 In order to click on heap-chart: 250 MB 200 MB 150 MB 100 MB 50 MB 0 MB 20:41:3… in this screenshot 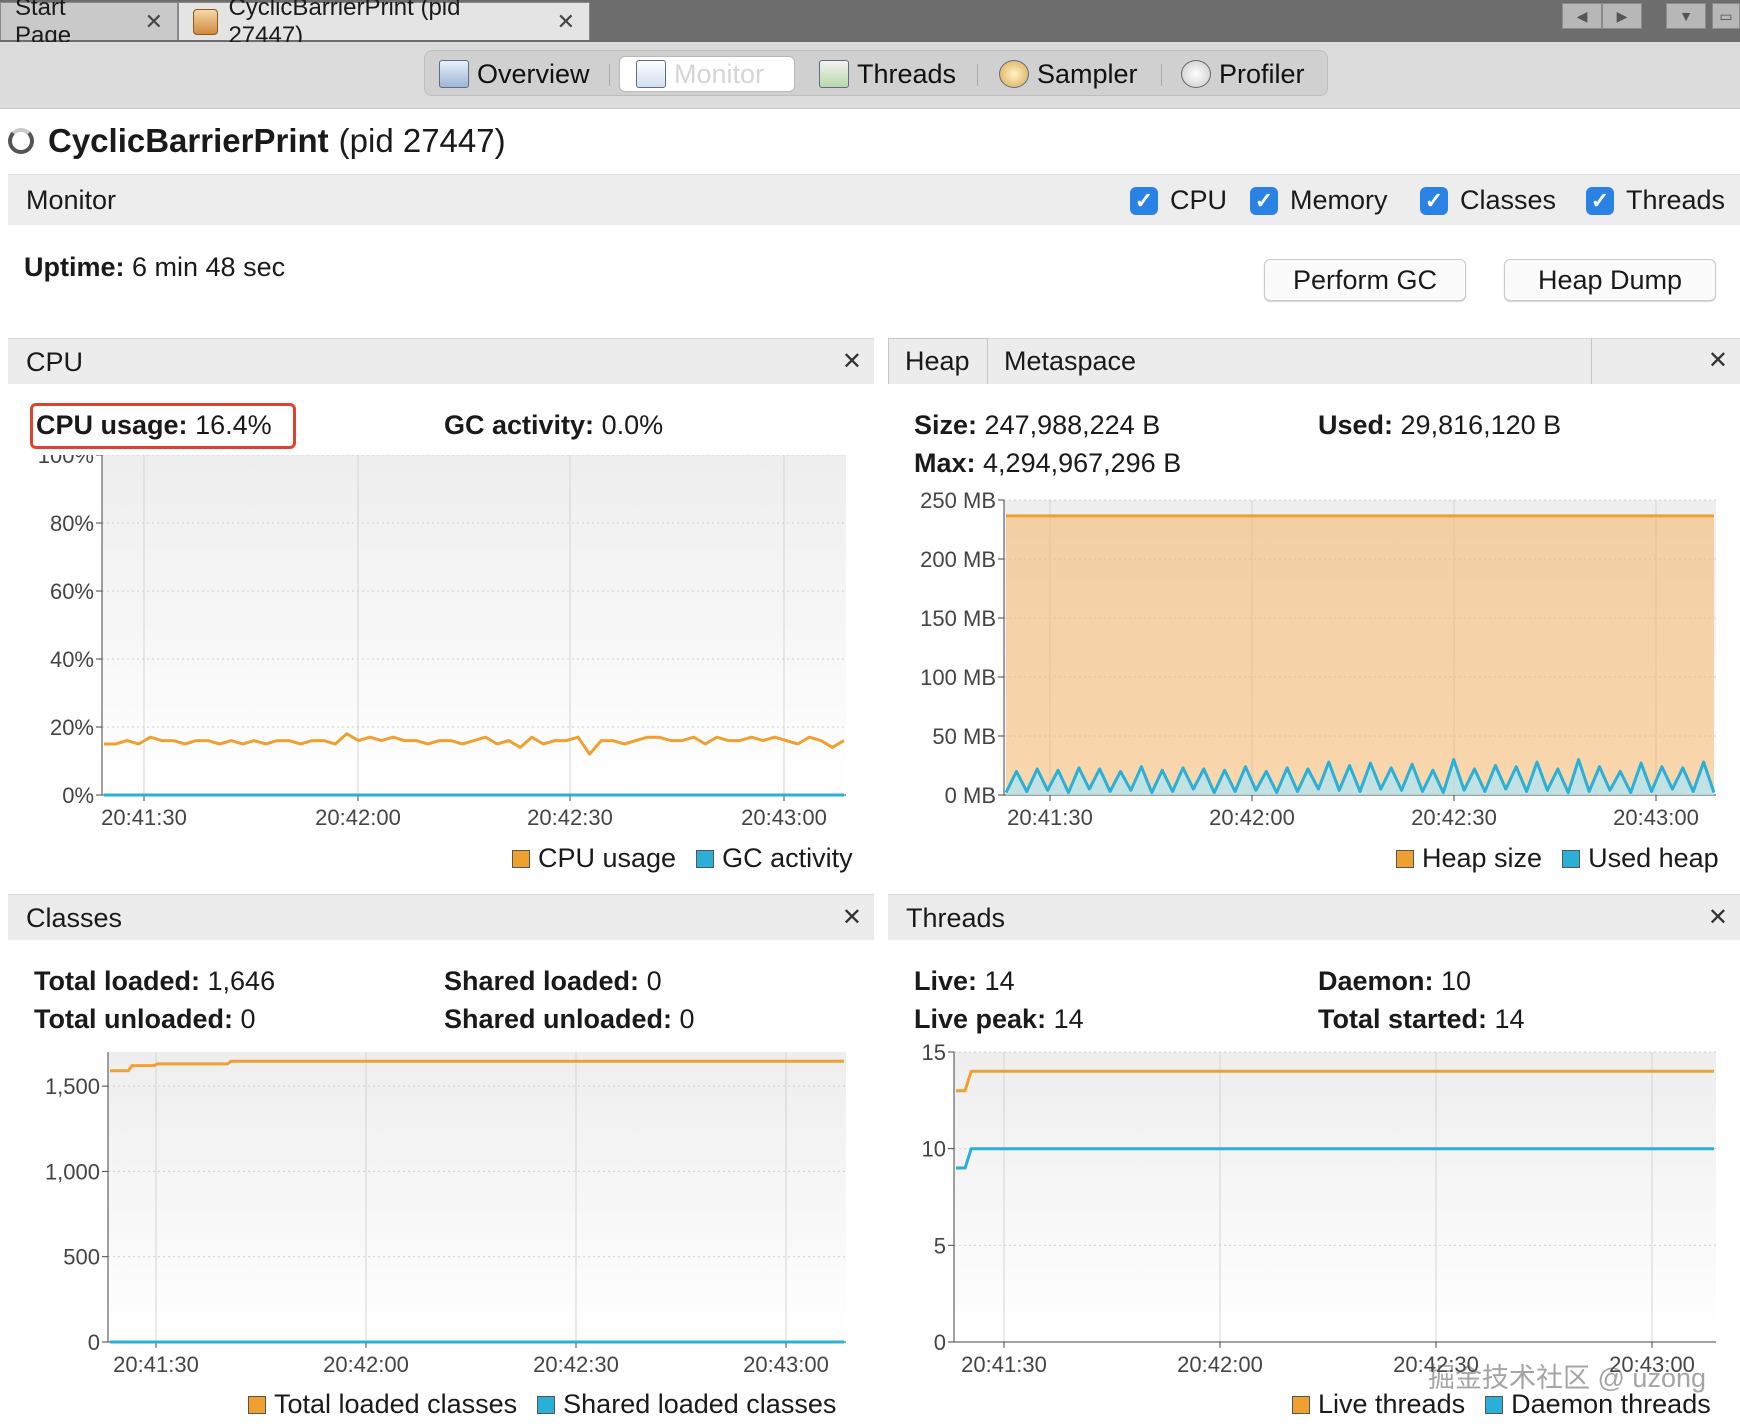, I will do `click(1318, 660)`.